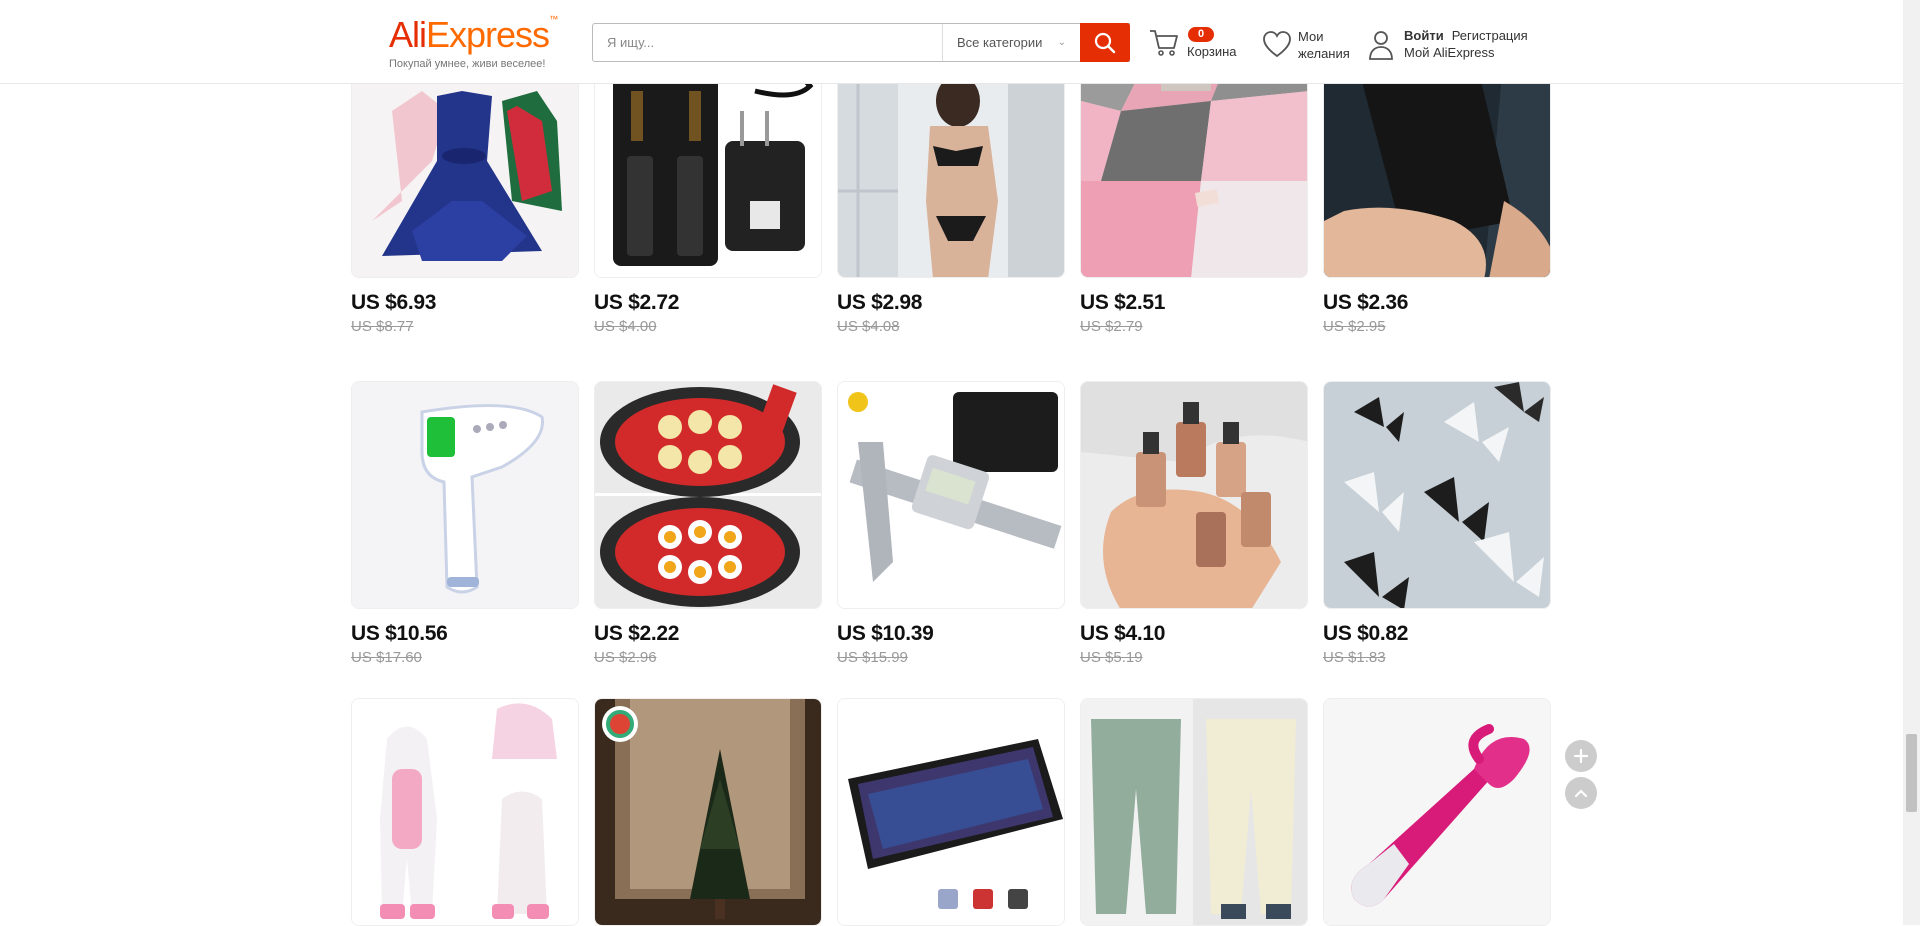 The width and height of the screenshot is (1920, 926). I want to click on product-card: US $6.93 US $8.77, so click(465, 192).